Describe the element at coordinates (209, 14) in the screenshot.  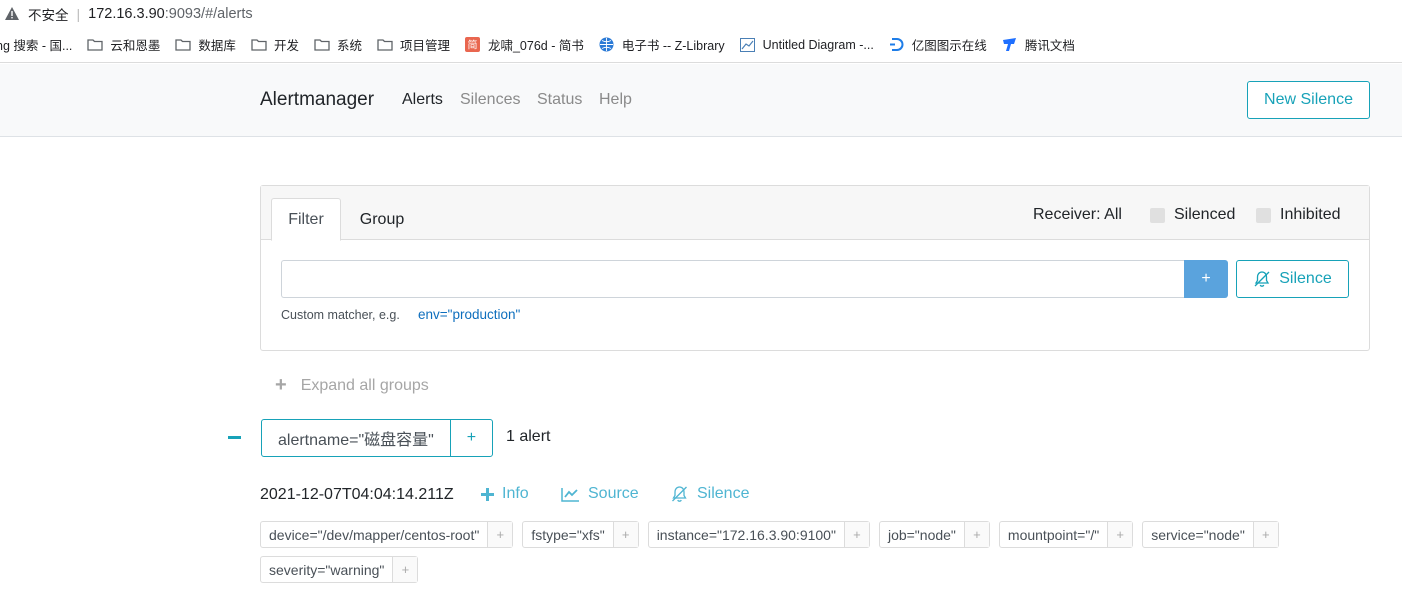
I see `url-path: :9093/#/alerts` at that location.